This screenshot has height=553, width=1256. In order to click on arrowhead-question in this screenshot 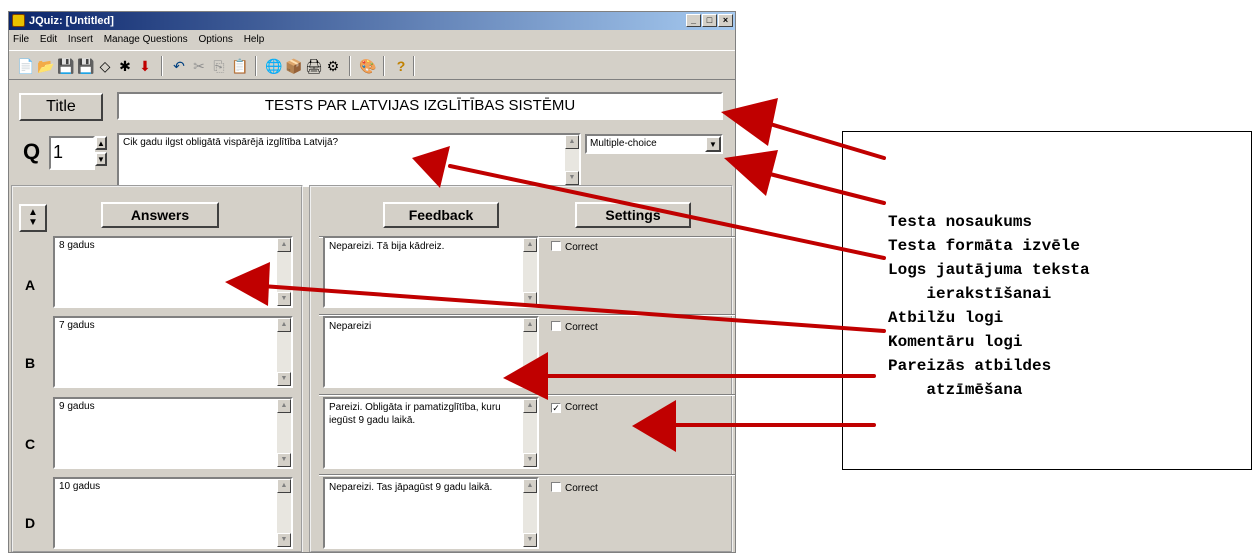, I will do `click(431, 167)`.